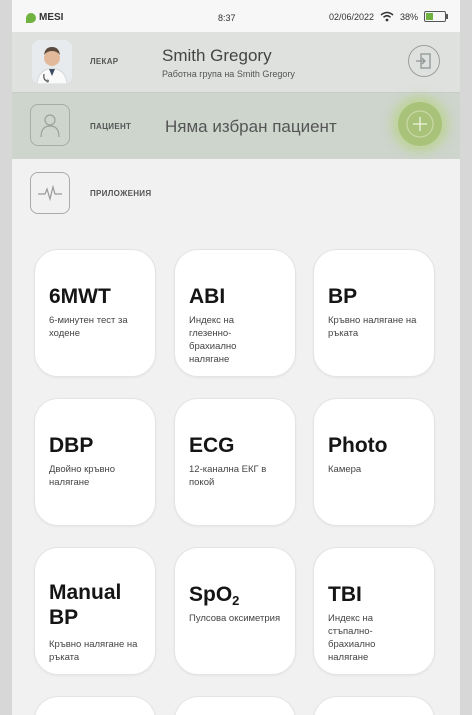 This screenshot has width=472, height=715. What do you see at coordinates (50, 193) in the screenshot?
I see `pulse-wave-icon` at bounding box center [50, 193].